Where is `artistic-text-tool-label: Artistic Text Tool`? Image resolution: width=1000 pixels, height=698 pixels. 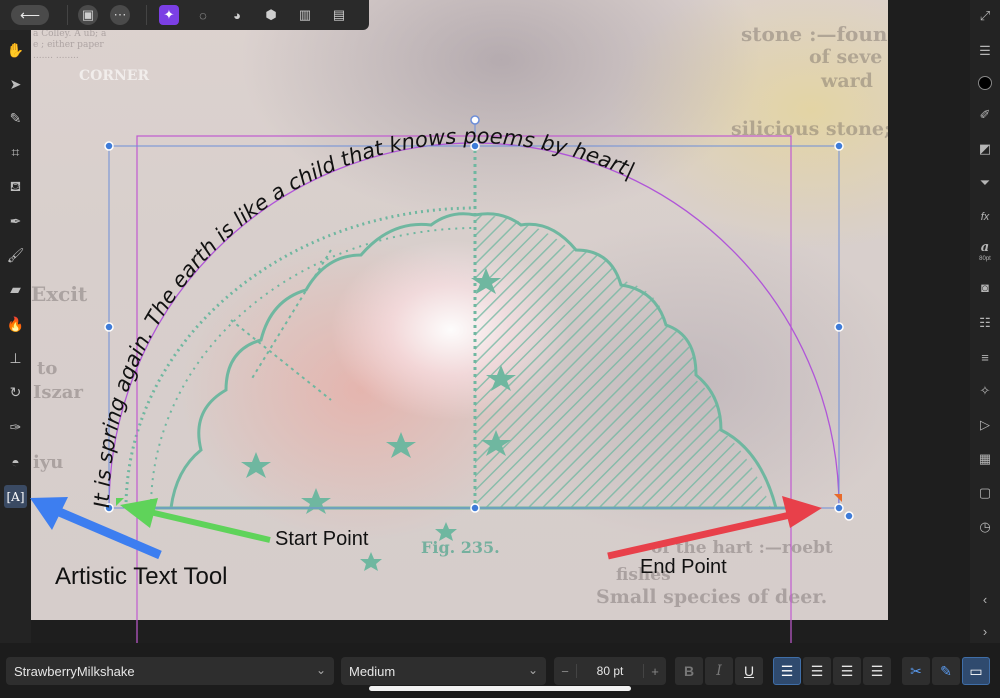
artistic-text-tool-label: Artistic Text Tool is located at coordinates (141, 576).